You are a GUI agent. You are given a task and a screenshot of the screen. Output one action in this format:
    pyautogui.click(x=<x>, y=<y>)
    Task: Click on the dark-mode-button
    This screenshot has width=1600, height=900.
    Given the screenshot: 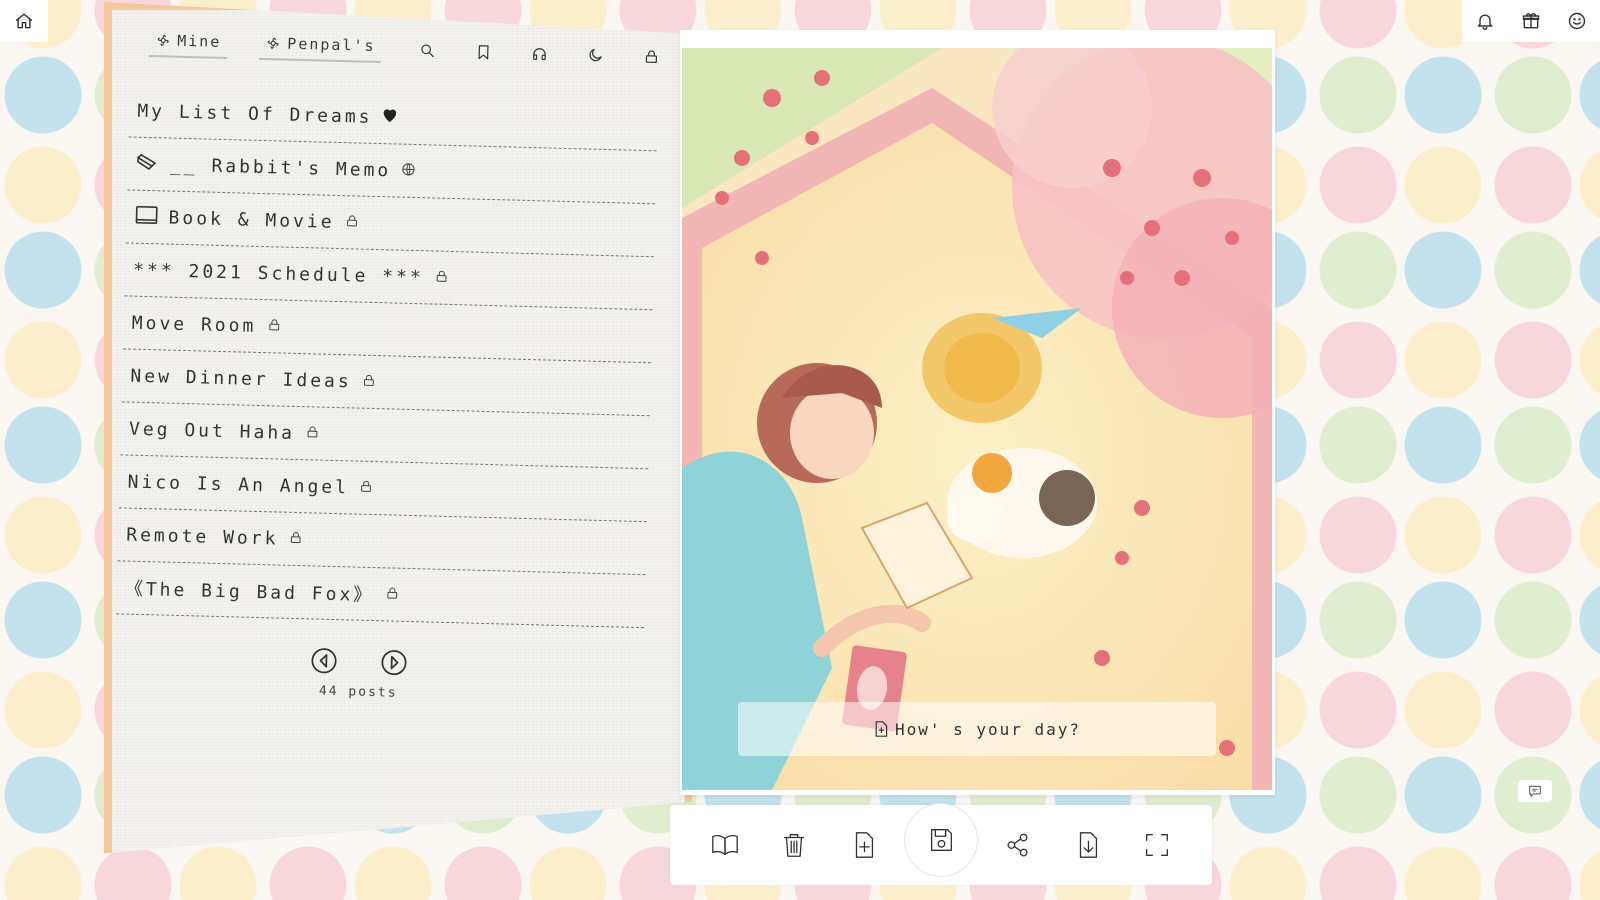 What is the action you would take?
    pyautogui.click(x=595, y=54)
    